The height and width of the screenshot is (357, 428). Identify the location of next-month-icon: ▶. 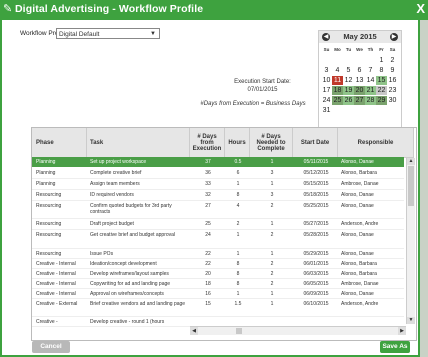
(394, 37).